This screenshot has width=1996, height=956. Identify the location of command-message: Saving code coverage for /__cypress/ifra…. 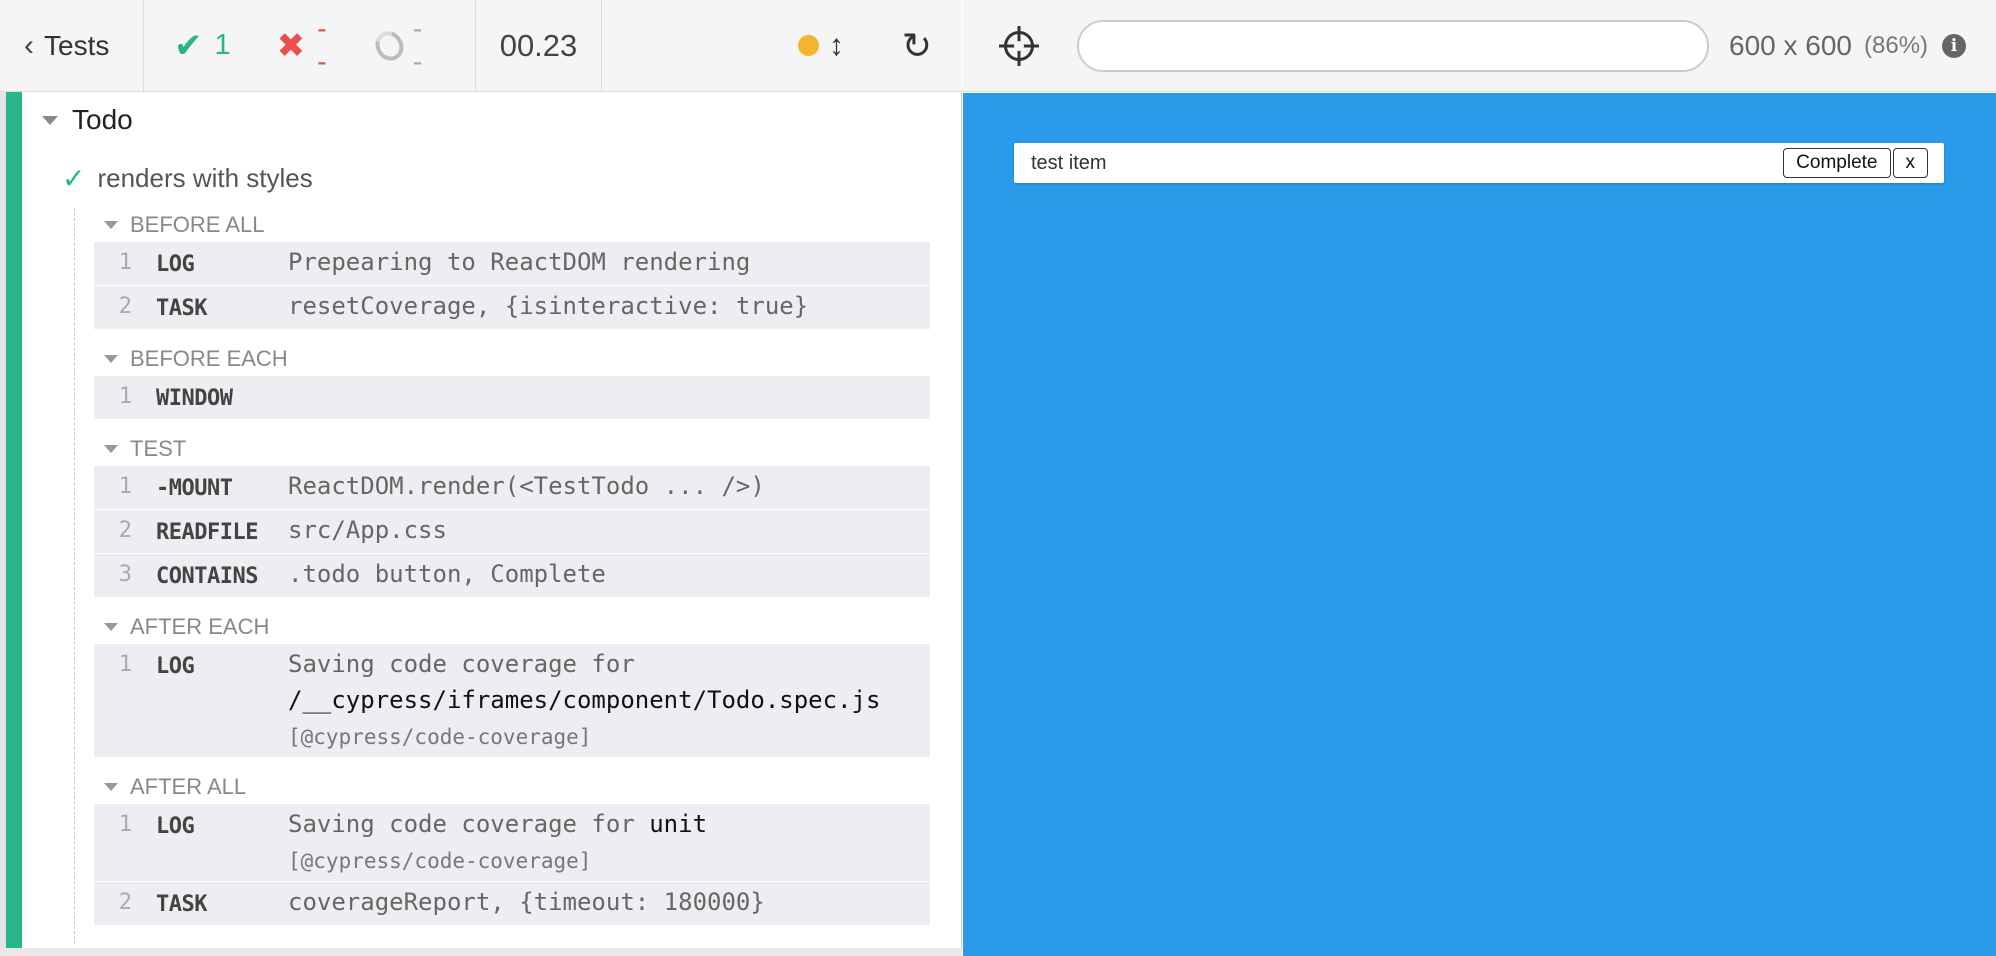
(609, 700).